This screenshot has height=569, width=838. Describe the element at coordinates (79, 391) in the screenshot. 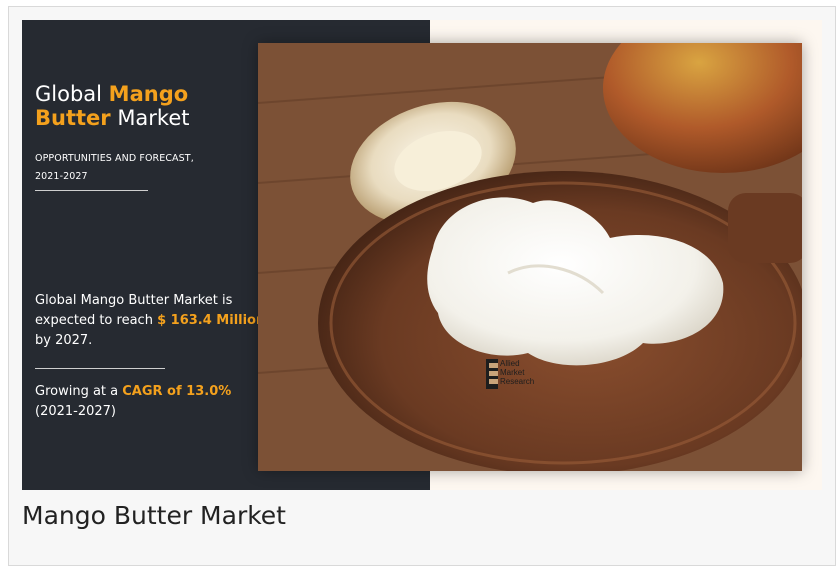

I see `stat2-prefix: Growing at a` at that location.